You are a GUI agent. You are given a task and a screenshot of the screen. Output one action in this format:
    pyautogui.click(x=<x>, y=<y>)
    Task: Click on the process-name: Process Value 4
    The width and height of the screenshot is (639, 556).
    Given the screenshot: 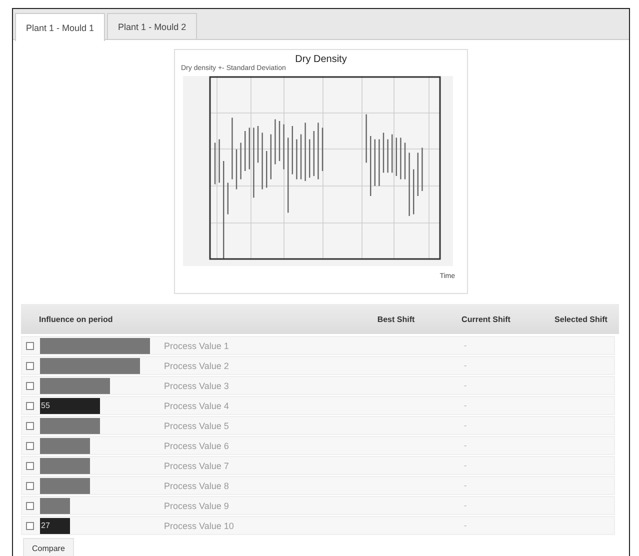 What is the action you would take?
    pyautogui.click(x=196, y=405)
    